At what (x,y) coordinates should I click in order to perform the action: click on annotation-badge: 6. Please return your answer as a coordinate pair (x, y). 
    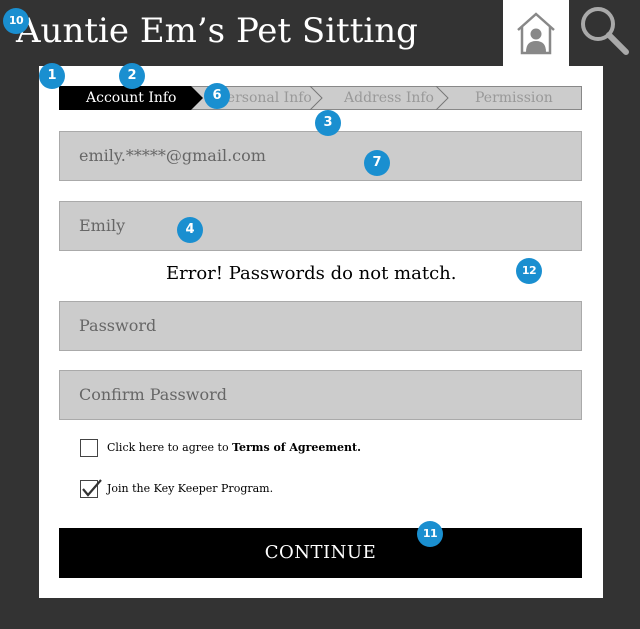
    Looking at the image, I should click on (217, 96).